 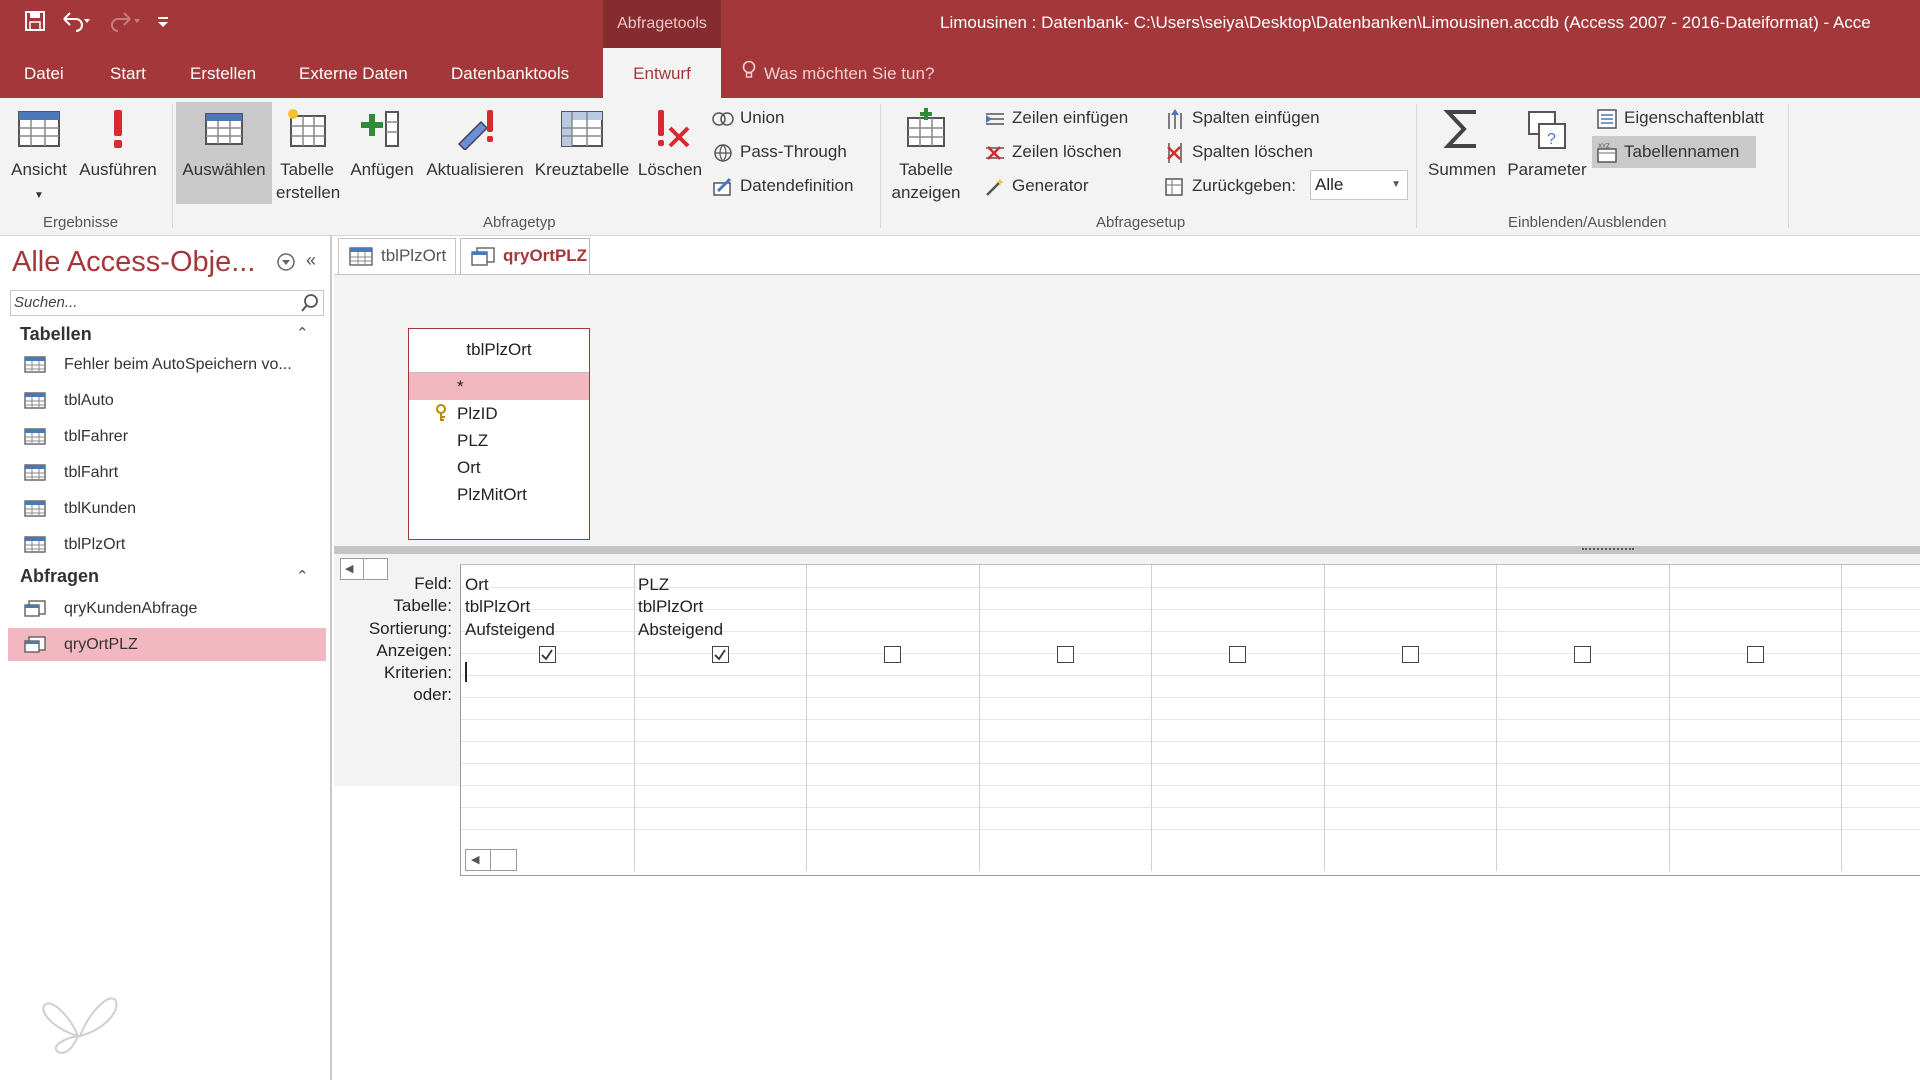 What do you see at coordinates (224, 153) in the screenshot?
I see `auswaehlen-button: Auswählen` at bounding box center [224, 153].